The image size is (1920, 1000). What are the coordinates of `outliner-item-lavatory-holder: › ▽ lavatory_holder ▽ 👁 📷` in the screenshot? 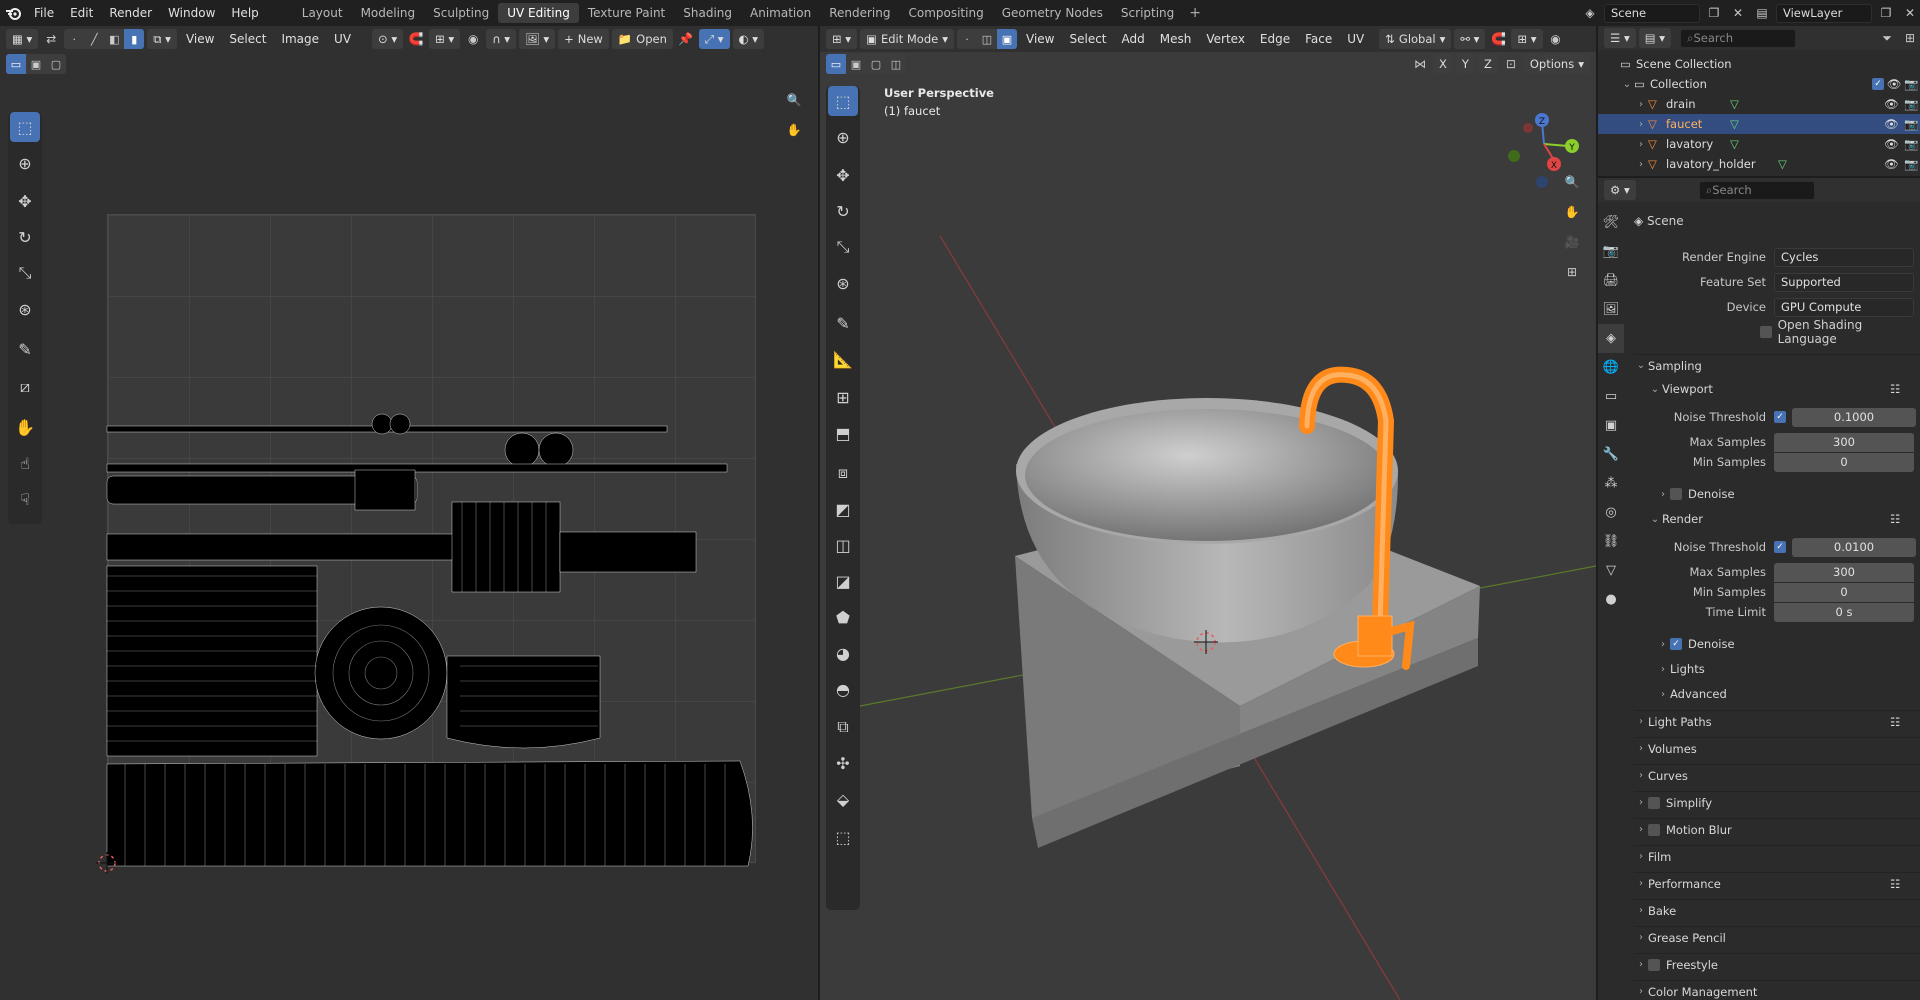 It's located at (1759, 164).